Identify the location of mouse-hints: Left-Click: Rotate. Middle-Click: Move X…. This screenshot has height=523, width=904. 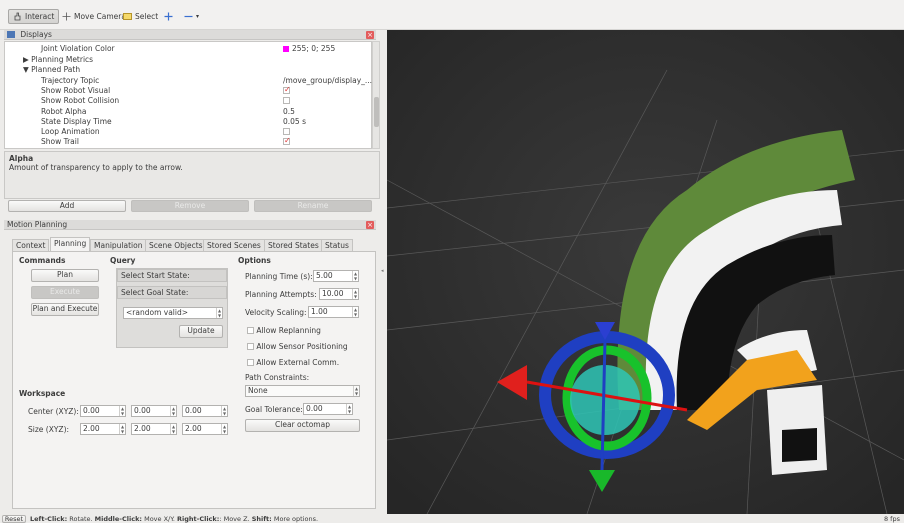
(174, 519).